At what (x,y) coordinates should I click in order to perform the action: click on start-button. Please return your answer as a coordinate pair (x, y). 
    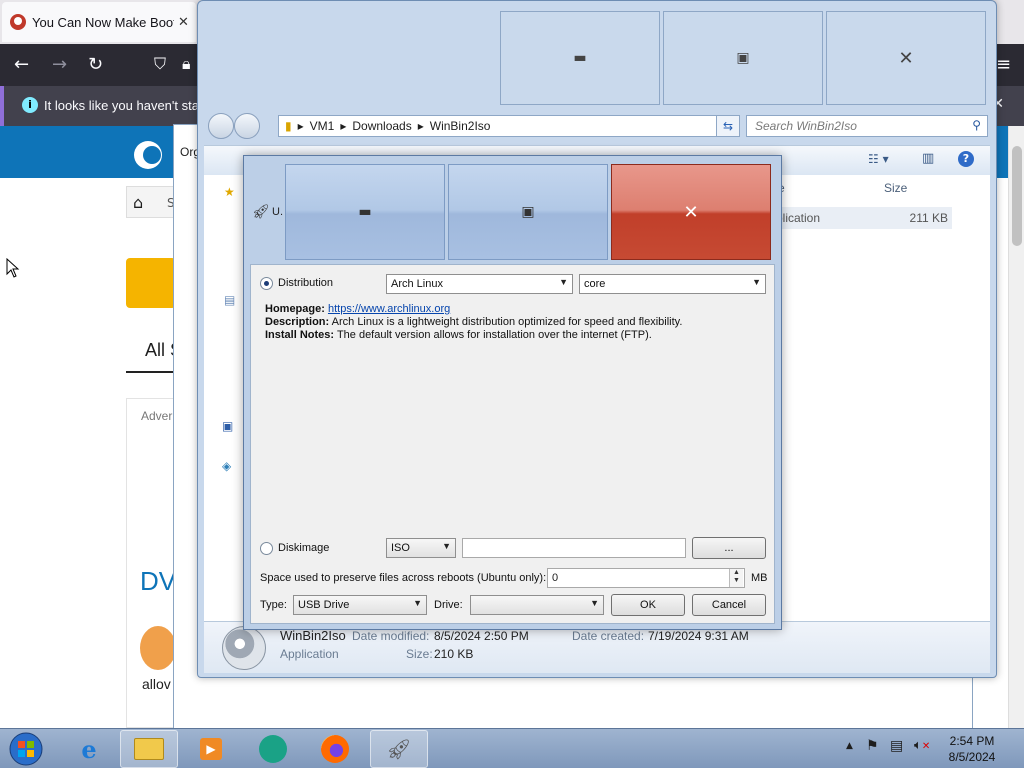
    Looking at the image, I should click on (26, 749).